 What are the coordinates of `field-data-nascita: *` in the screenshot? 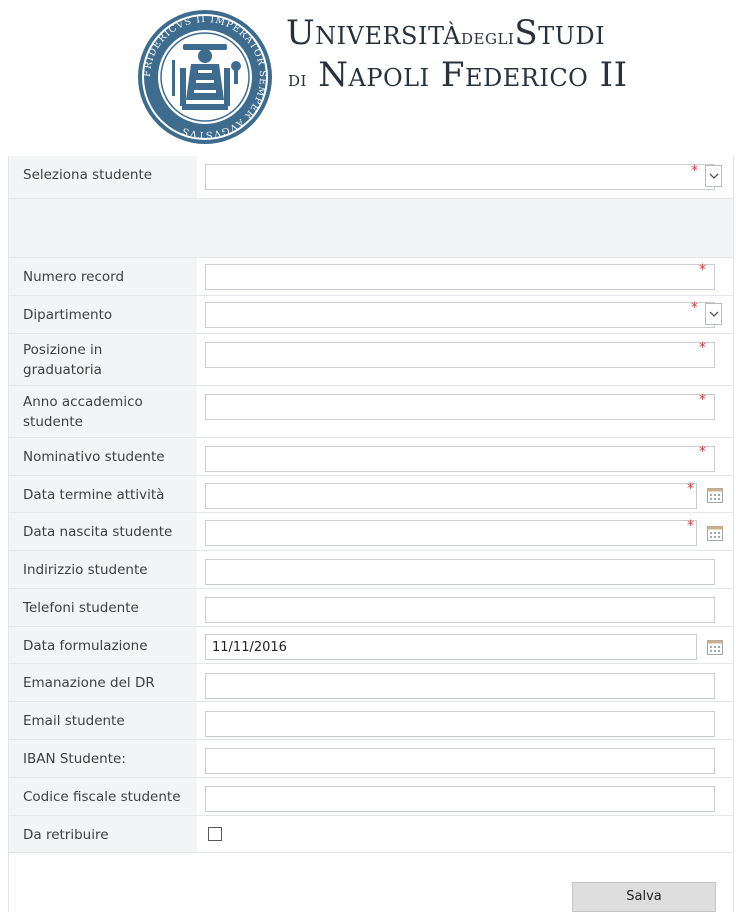 It's located at (465, 531).